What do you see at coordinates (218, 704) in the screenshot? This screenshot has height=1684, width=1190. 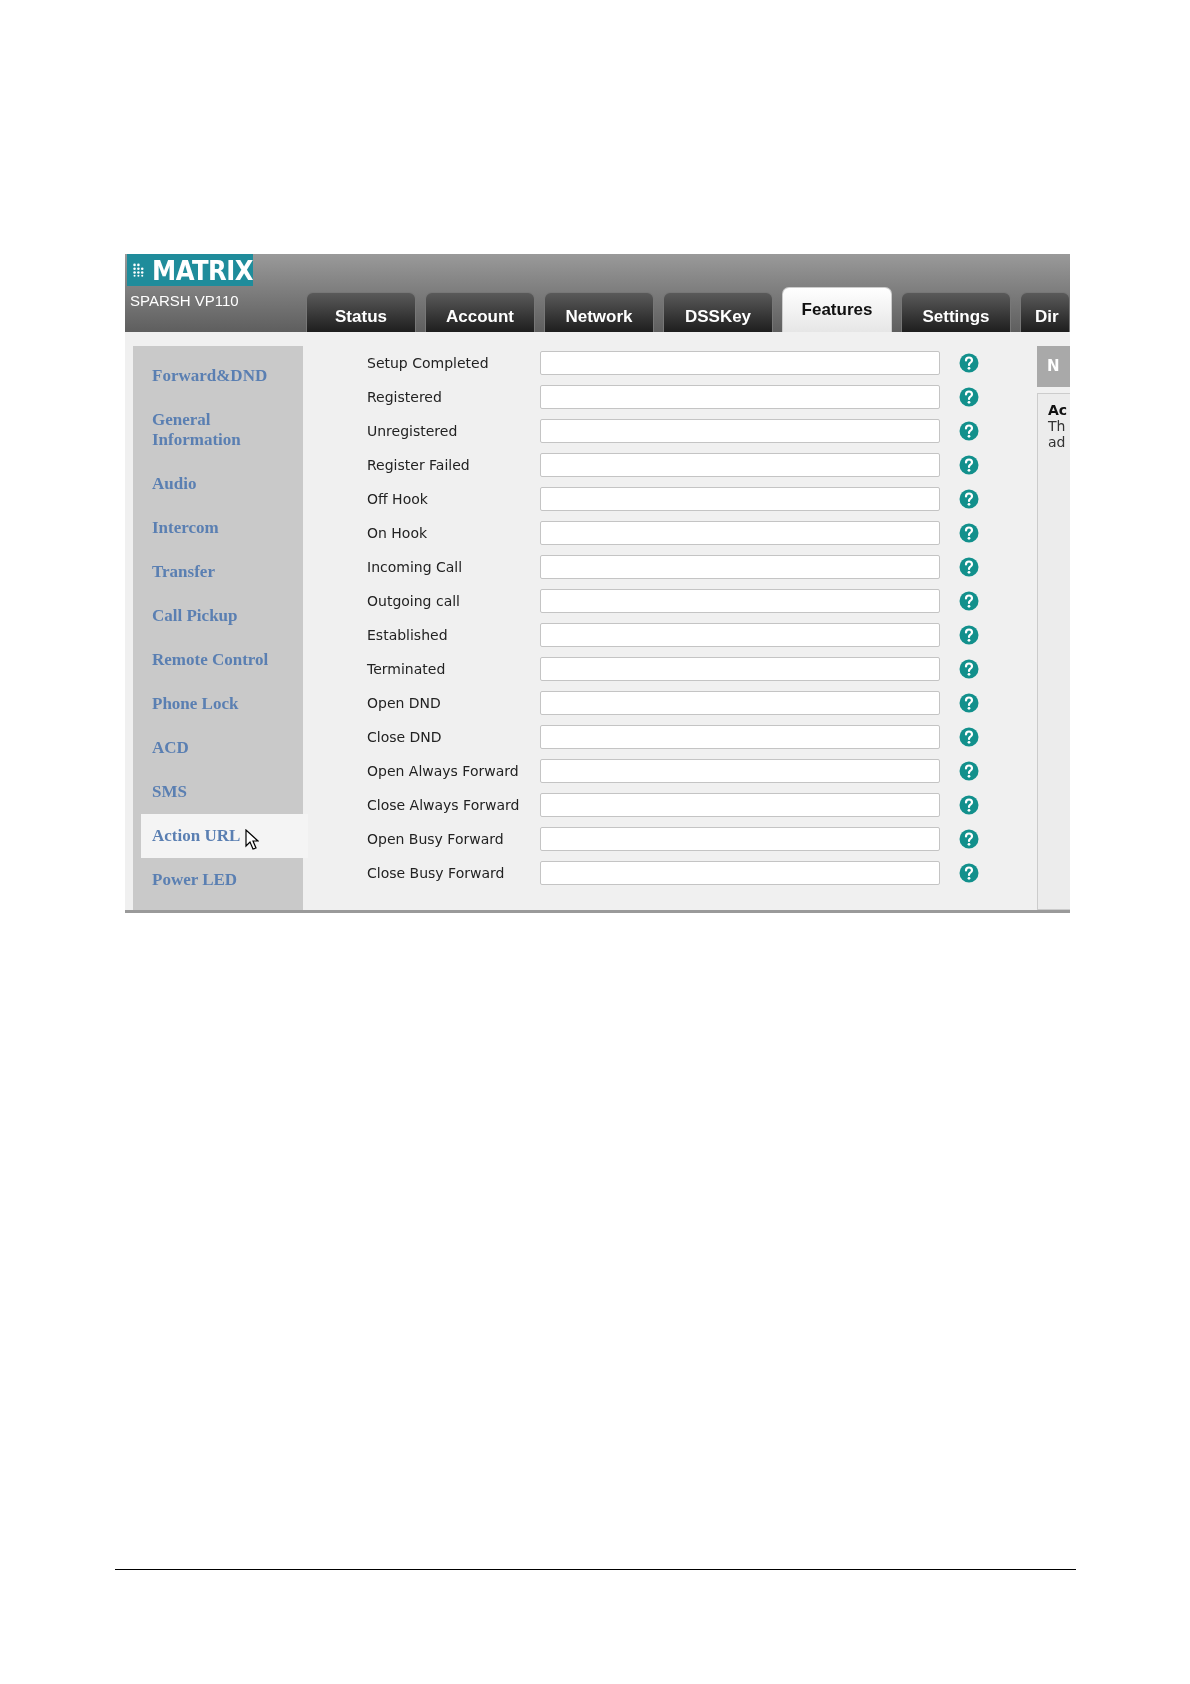 I see `sidebar-item: Phone Lock` at bounding box center [218, 704].